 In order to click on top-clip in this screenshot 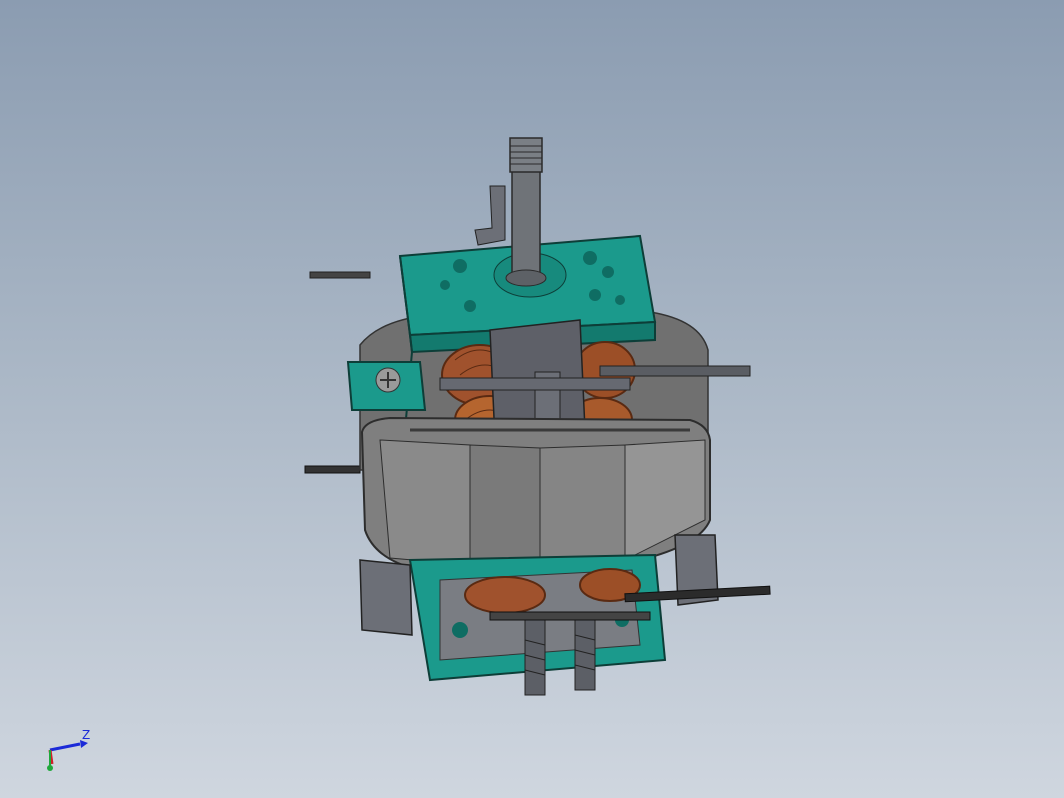, I will do `click(490, 215)`.